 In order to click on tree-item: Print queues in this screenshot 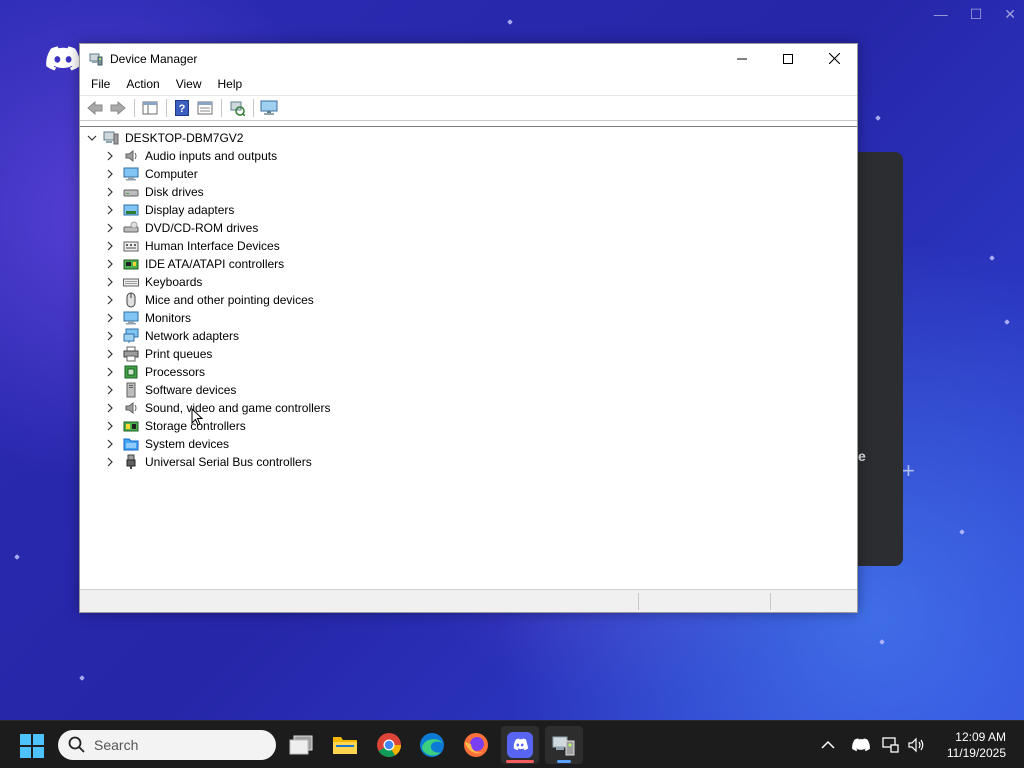, I will do `click(158, 354)`.